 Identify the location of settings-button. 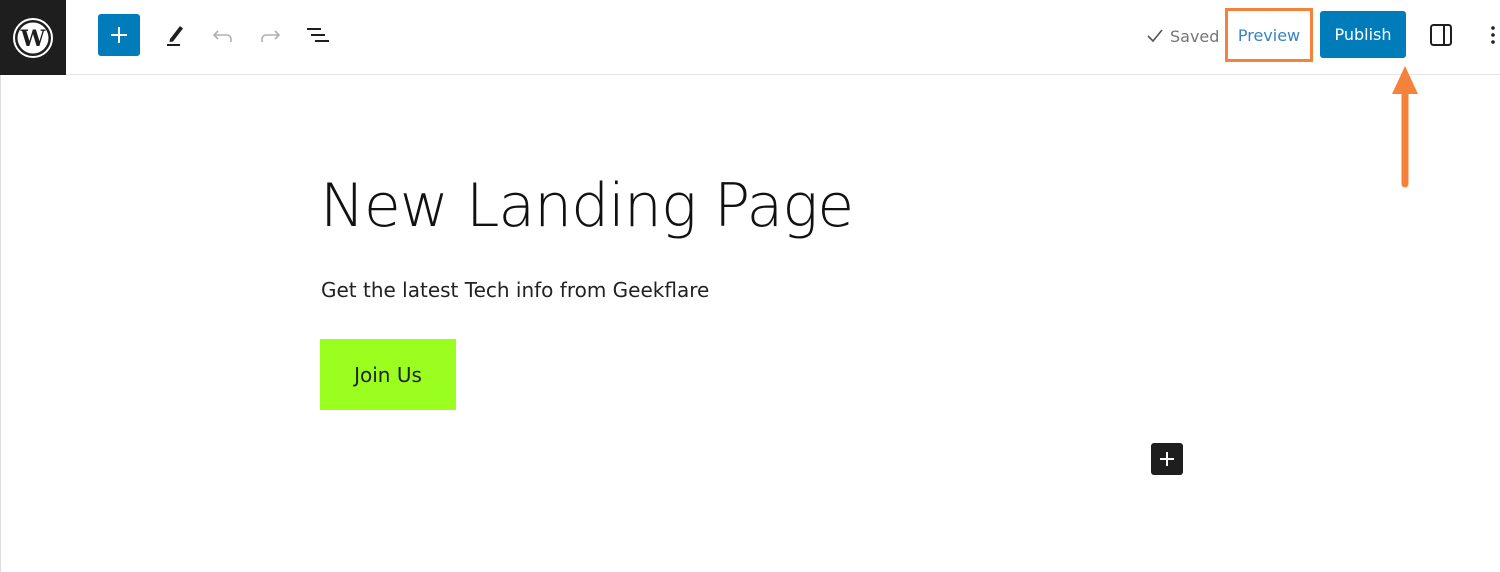
(1441, 35).